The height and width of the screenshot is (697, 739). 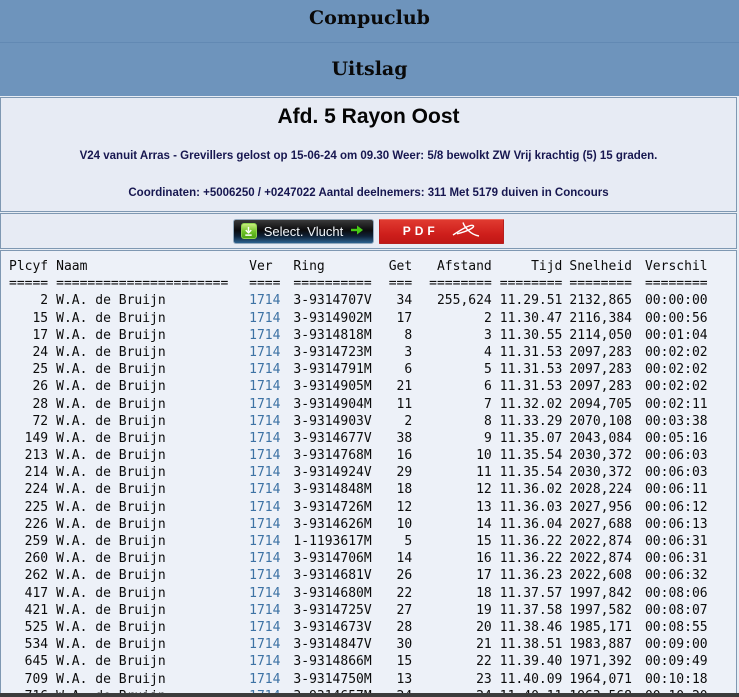 What do you see at coordinates (332, 524) in the screenshot?
I see `cell-ring: 3-9314626M` at bounding box center [332, 524].